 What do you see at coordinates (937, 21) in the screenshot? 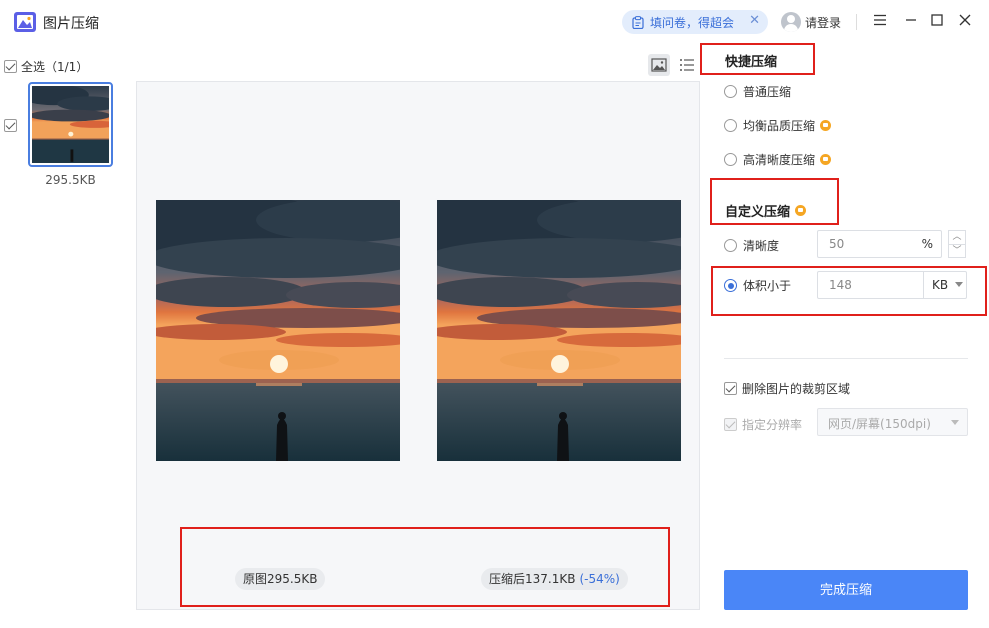
I see `maximize-icon` at bounding box center [937, 21].